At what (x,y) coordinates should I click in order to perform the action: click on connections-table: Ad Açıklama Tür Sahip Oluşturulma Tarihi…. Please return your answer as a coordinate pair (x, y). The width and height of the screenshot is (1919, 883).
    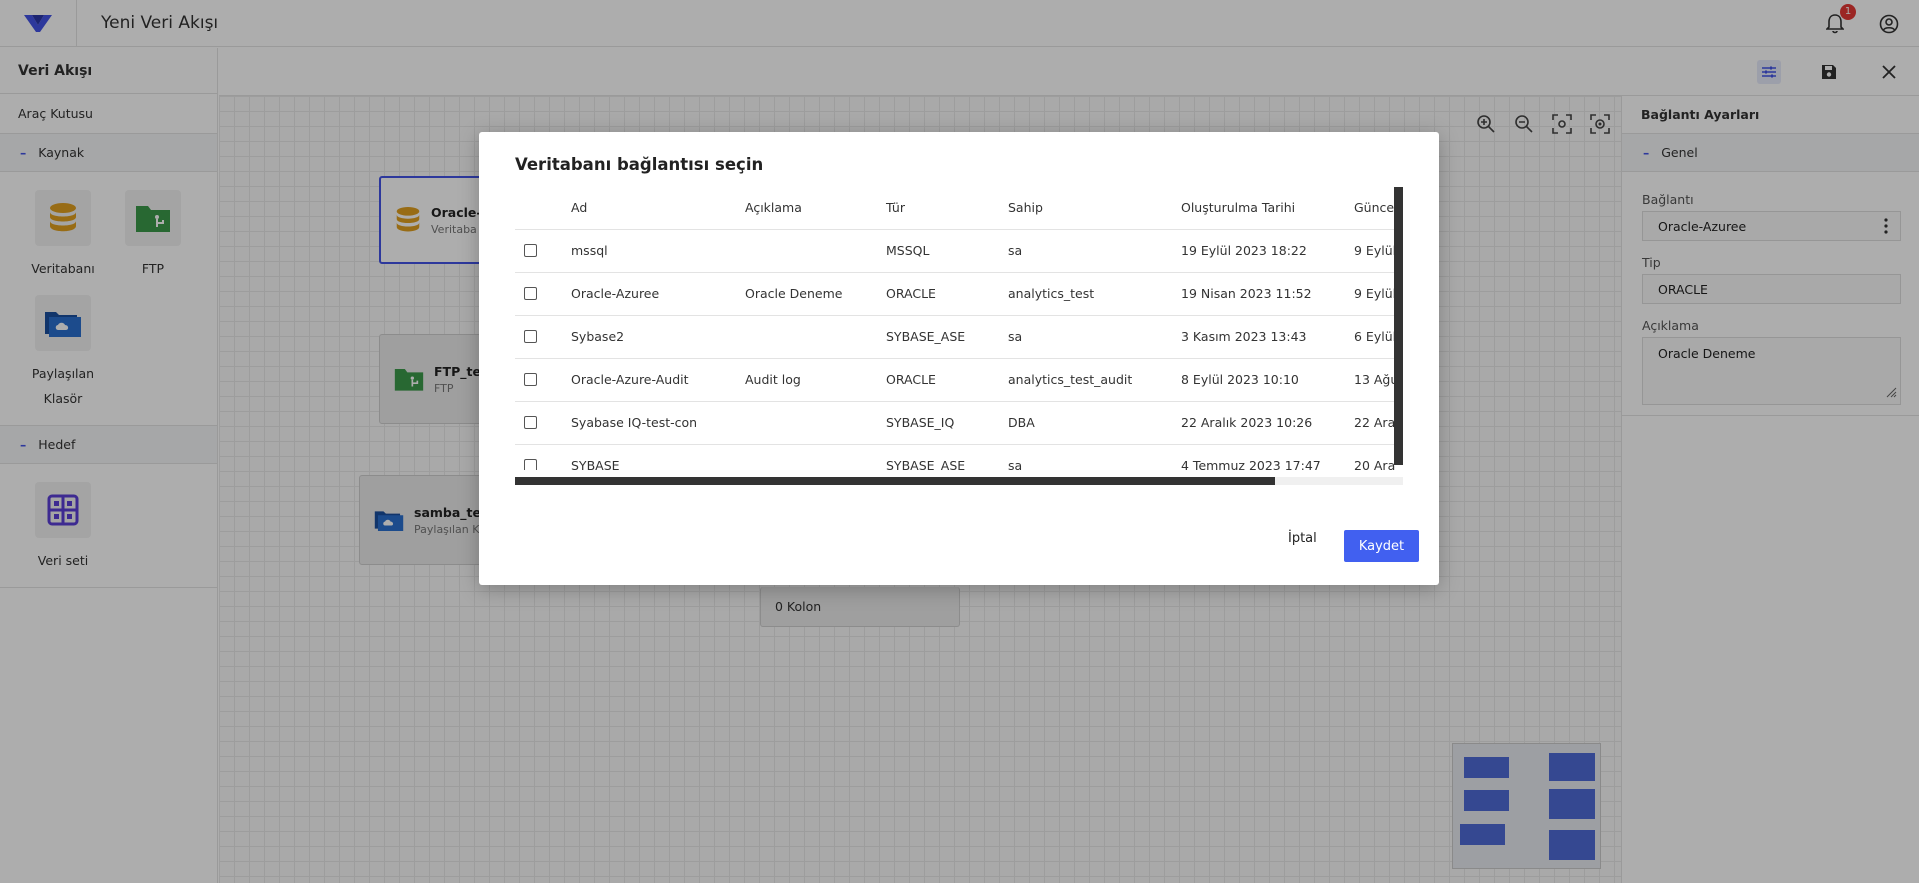
    Looking at the image, I should click on (959, 328).